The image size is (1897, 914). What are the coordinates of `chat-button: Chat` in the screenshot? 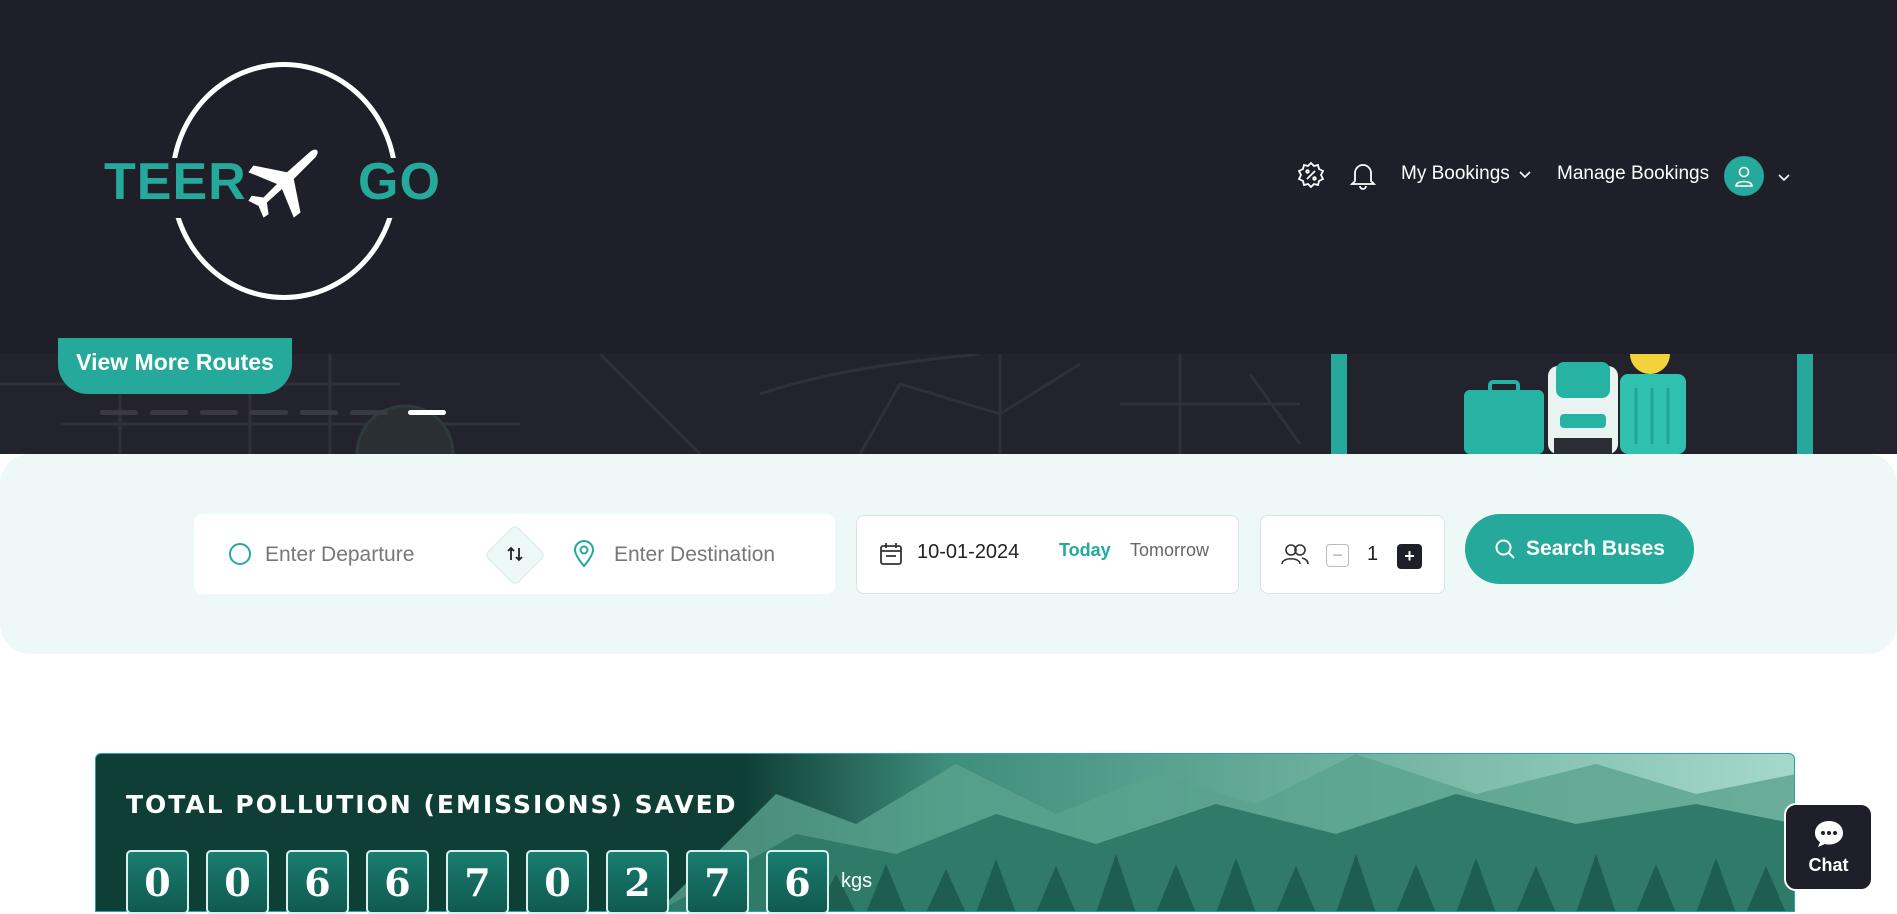 It's located at (1828, 847).